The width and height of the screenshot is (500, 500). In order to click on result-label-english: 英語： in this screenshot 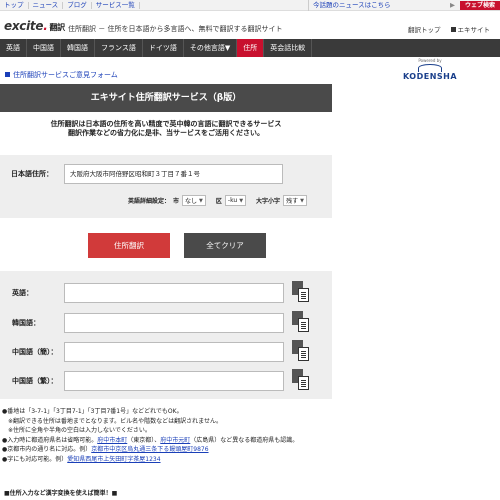, I will do `click(22, 293)`.